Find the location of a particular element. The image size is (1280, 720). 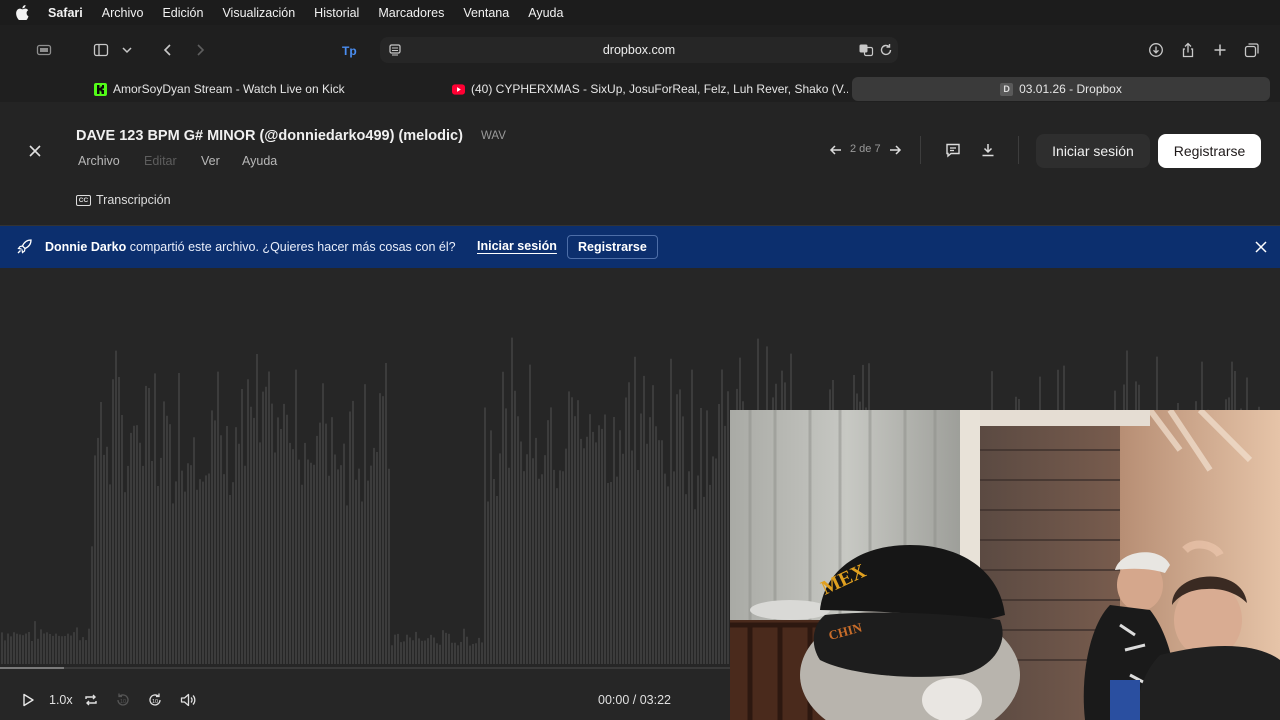

skip-back-10-icon: 10 is located at coordinates (123, 700).